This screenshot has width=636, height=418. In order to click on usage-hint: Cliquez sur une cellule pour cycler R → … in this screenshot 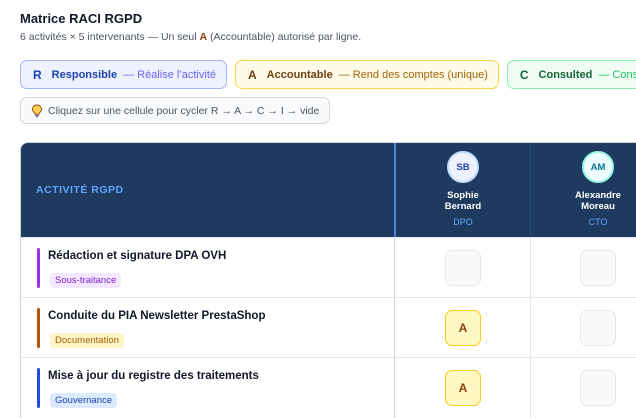, I will do `click(175, 110)`.